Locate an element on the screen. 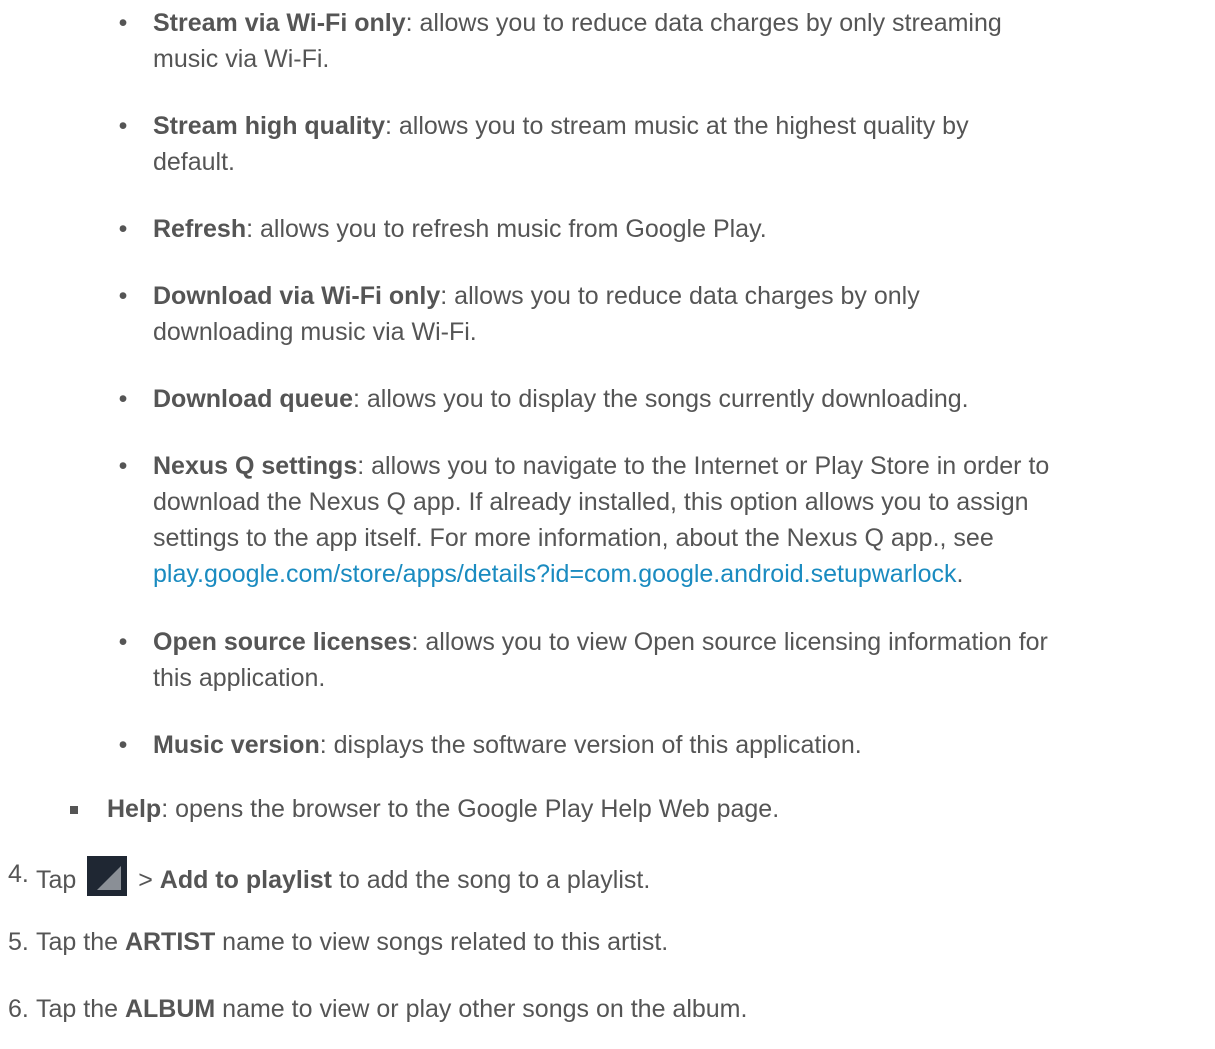 This screenshot has height=1049, width=1215. setting-desc-cont: this application. is located at coordinates (239, 678).